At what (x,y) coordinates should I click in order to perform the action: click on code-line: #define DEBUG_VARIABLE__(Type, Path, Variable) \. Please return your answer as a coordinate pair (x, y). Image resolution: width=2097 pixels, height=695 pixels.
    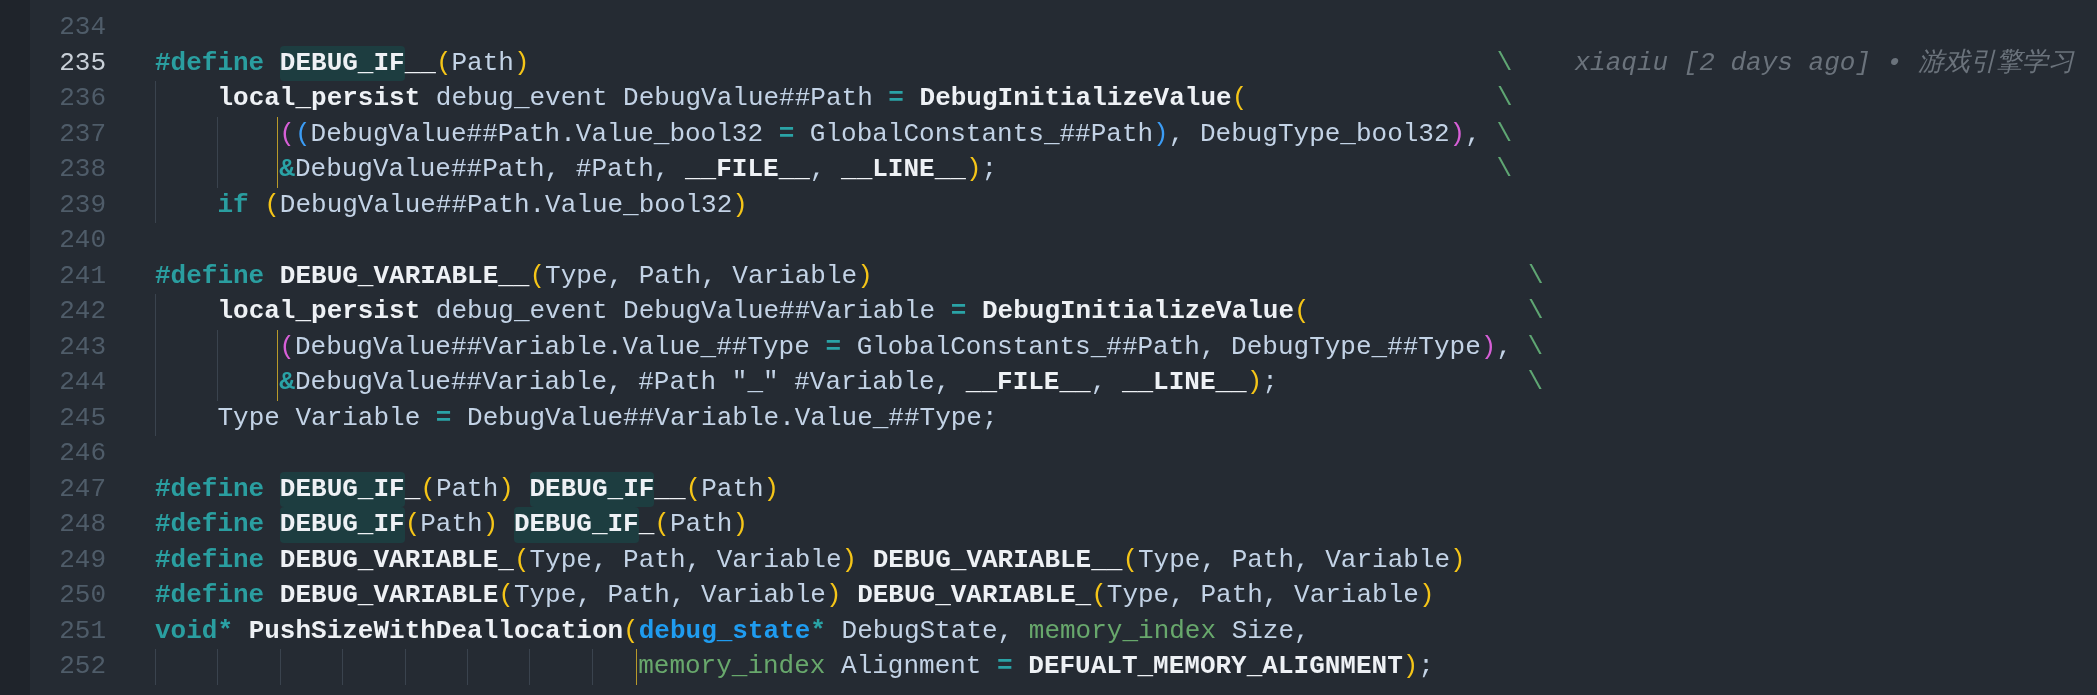
    Looking at the image, I should click on (849, 276).